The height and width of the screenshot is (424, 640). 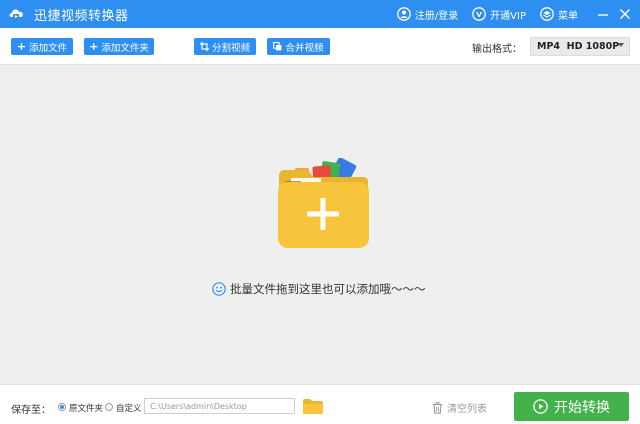 I want to click on output-format-select: MP4 HD 1080P, so click(x=580, y=46).